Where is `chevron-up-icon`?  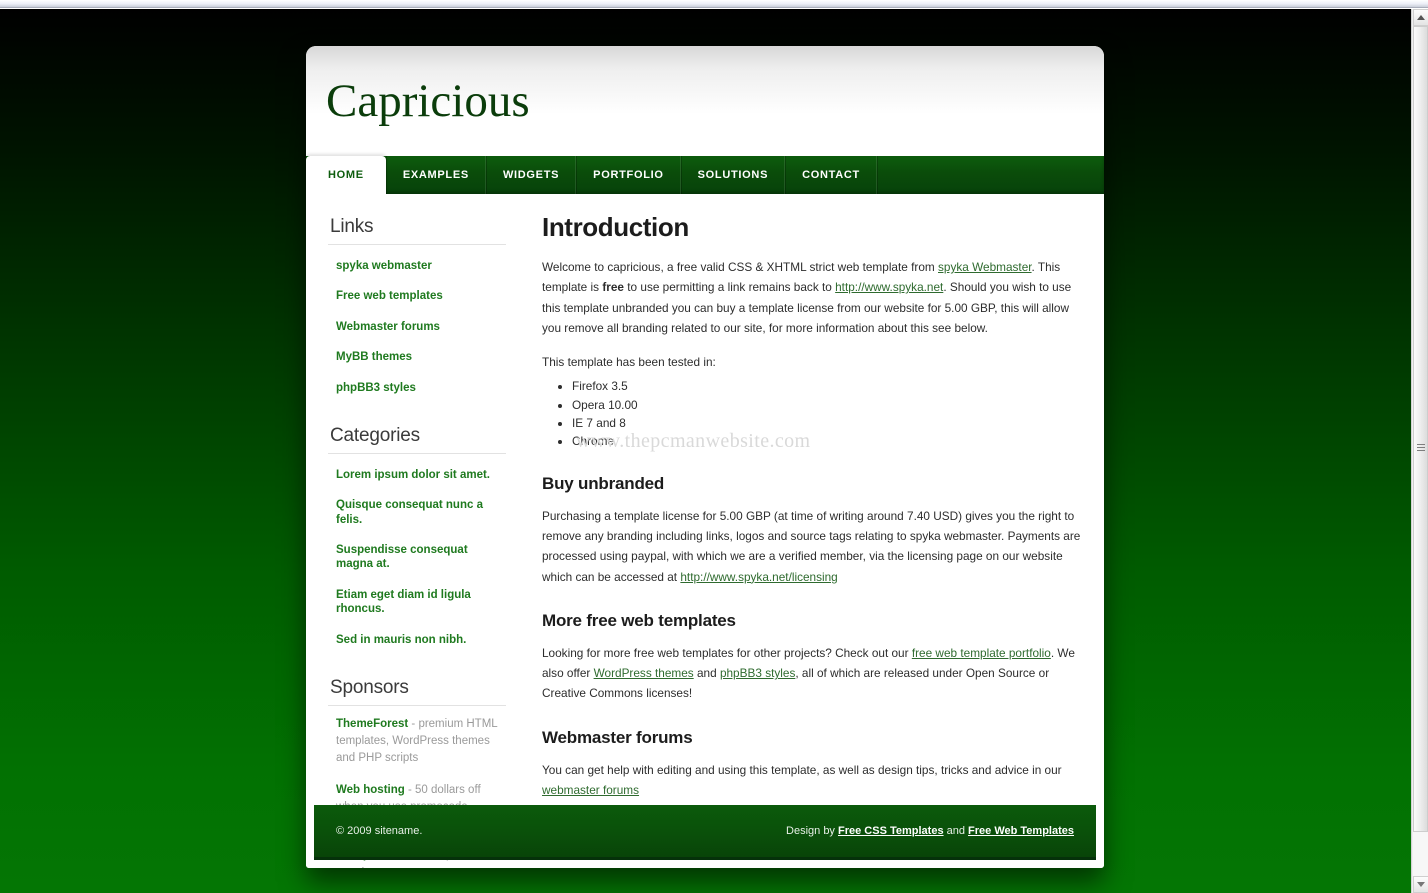
chevron-up-icon is located at coordinates (1421, 17).